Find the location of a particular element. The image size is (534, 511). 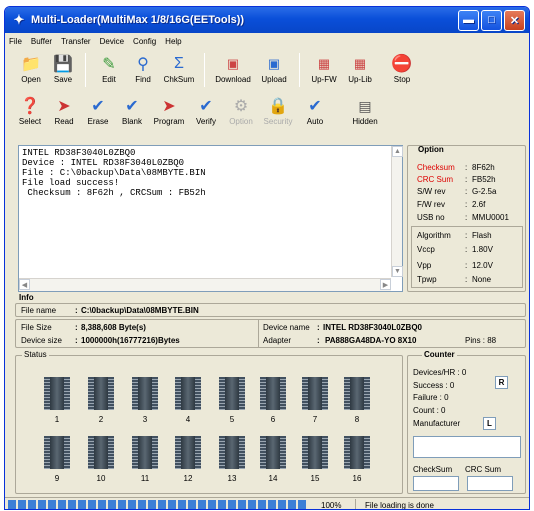

option-usb-value: MMU0001 is located at coordinates (490, 217).